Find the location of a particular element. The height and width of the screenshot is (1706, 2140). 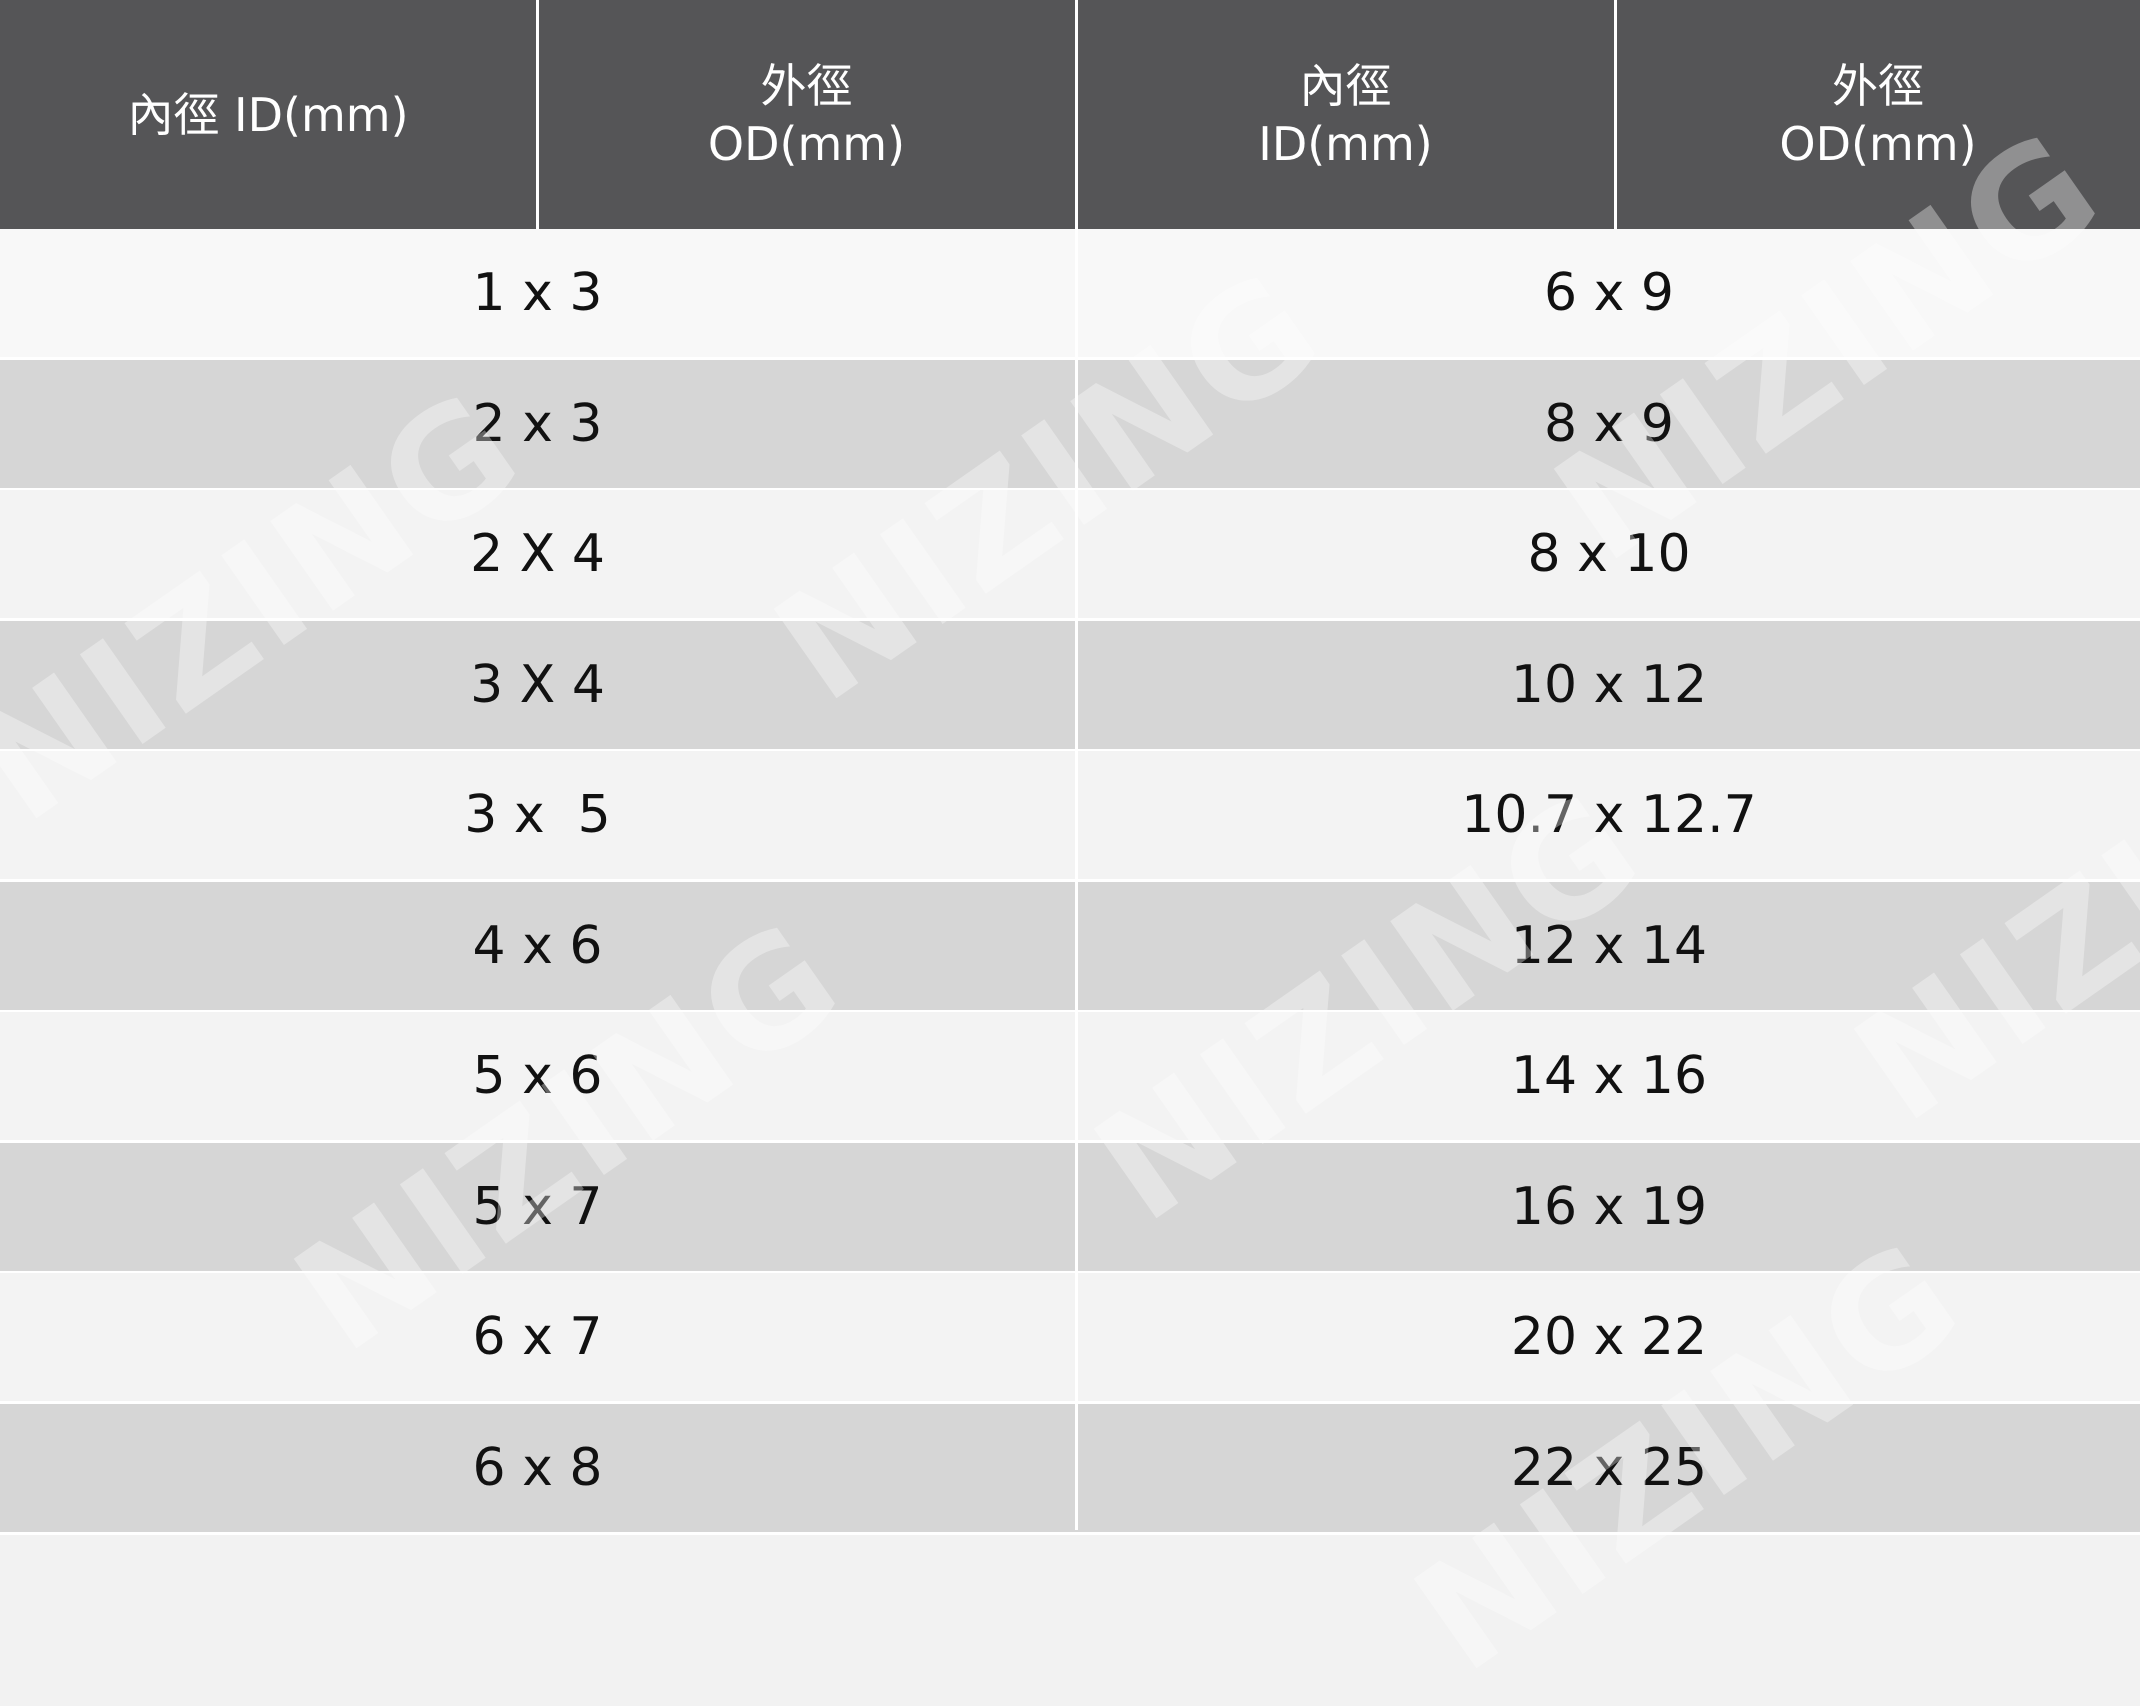

table-header: 內徑 ID(mm) 外徑 OD(mm) 內徑 ID(mm) 外徑 OD(mm) is located at coordinates (1070, 114).